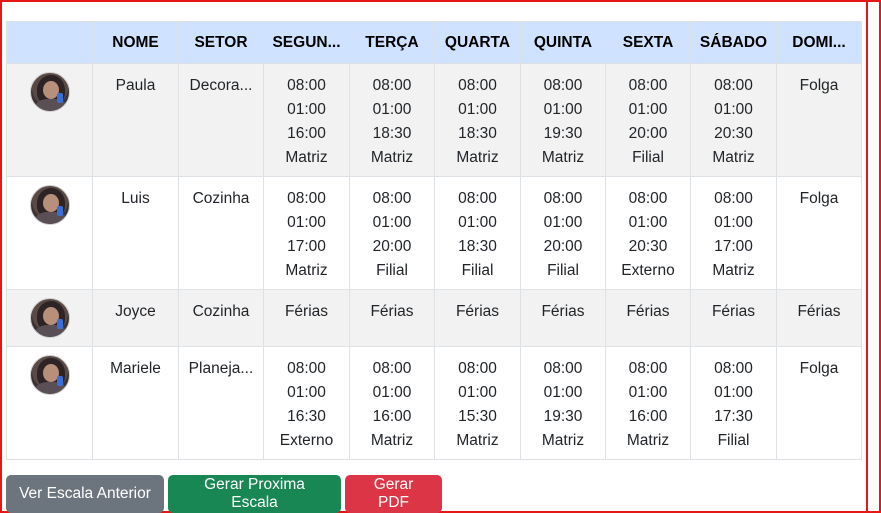 The height and width of the screenshot is (513, 881). What do you see at coordinates (733, 403) in the screenshot?
I see `shift-cell-sabado: 08:00 01:00 17:30 Filial` at bounding box center [733, 403].